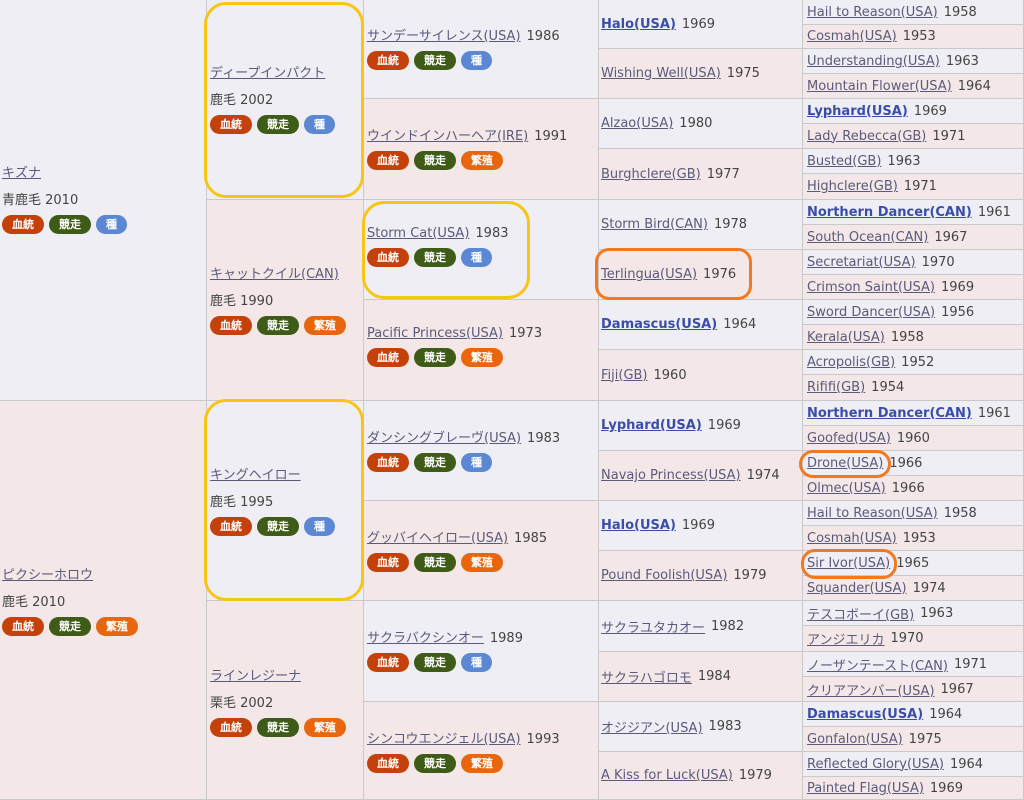 This screenshot has width=1024, height=800. What do you see at coordinates (860, 613) in the screenshot?
I see `horse-name-link: テスコボーイ(GB)` at bounding box center [860, 613].